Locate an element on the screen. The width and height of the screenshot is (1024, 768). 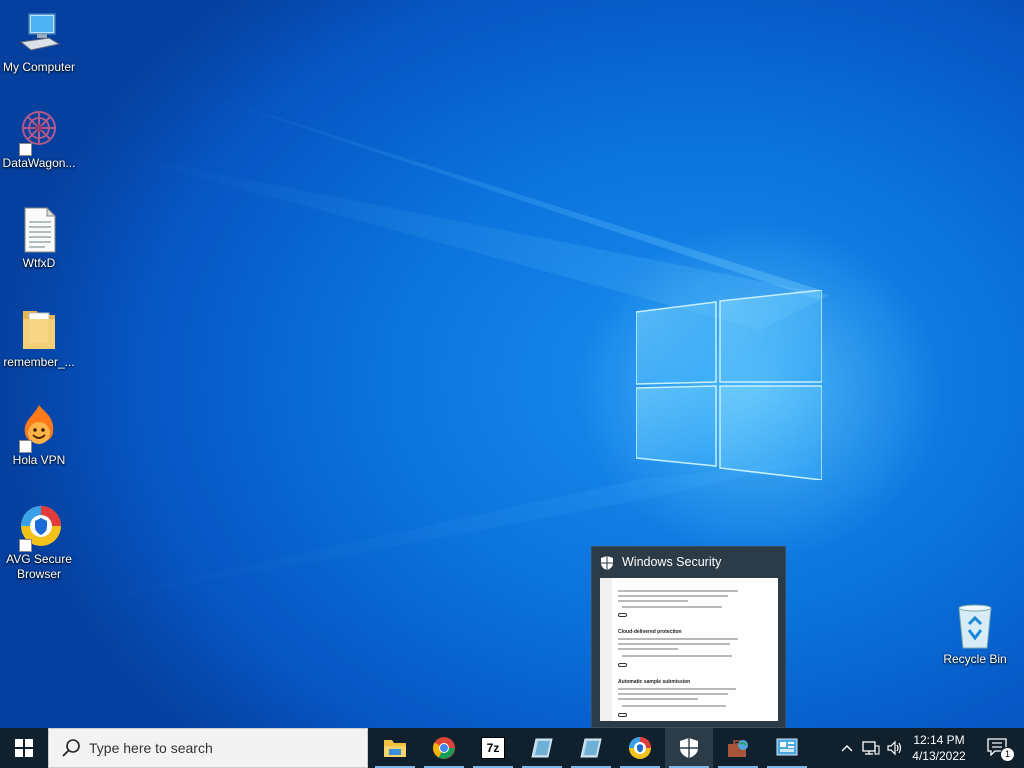
7zip-label: 7z is located at coordinates (493, 748).